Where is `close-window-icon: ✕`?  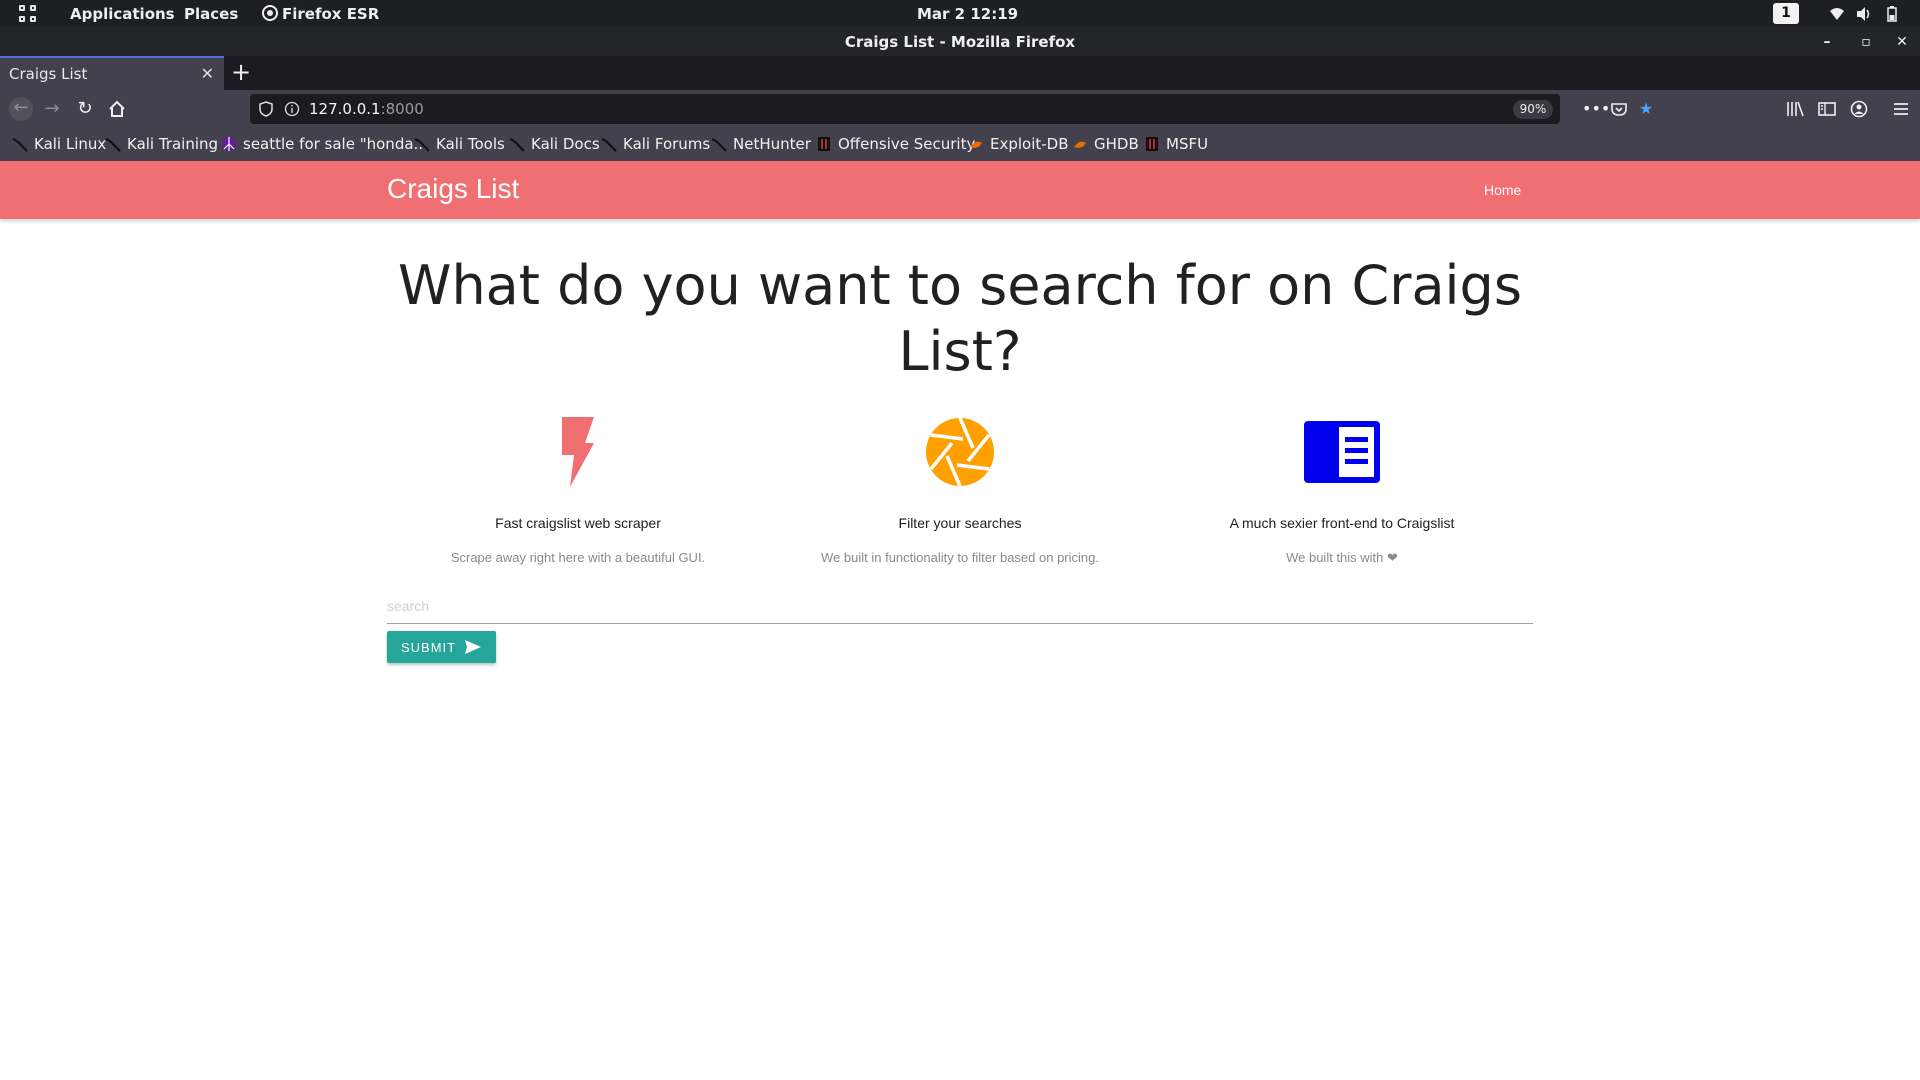
close-window-icon: ✕ is located at coordinates (1902, 42).